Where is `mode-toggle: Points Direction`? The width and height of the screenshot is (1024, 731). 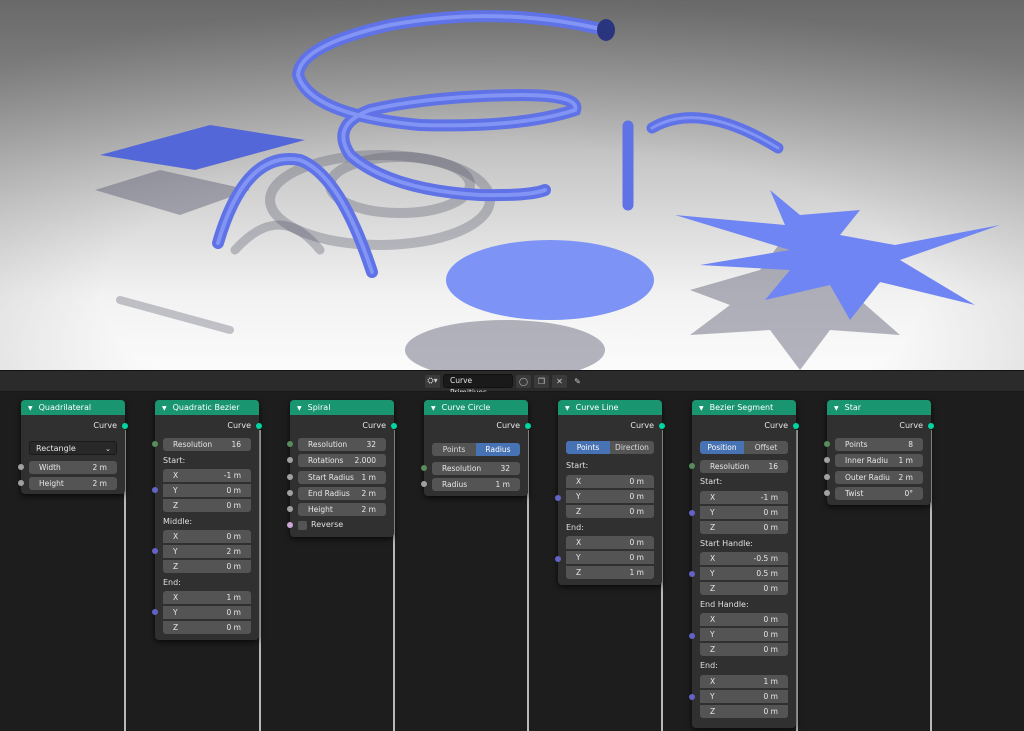
mode-toggle: Points Direction is located at coordinates (610, 447).